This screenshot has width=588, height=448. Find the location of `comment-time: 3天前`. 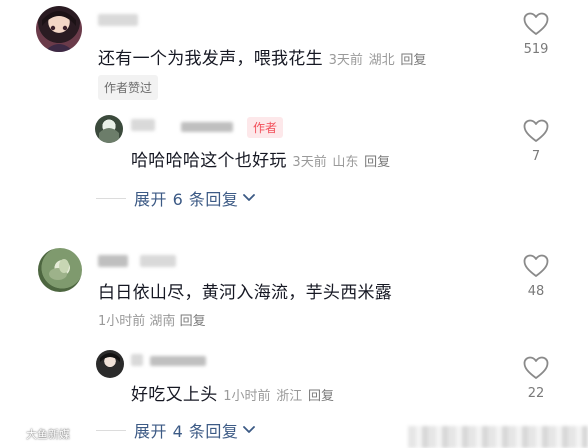

comment-time: 3天前 is located at coordinates (345, 60).